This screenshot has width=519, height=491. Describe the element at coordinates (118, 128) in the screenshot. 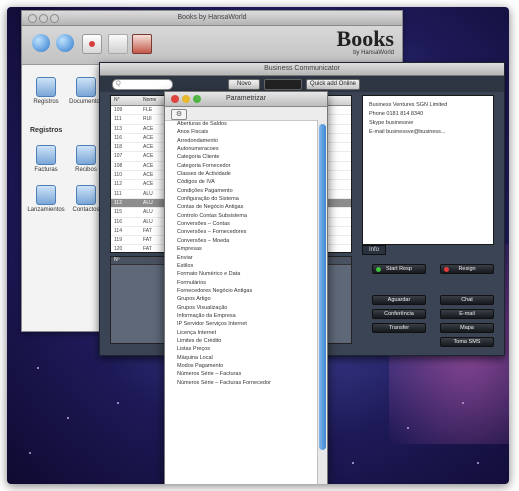

I see `table-cell: 113` at that location.